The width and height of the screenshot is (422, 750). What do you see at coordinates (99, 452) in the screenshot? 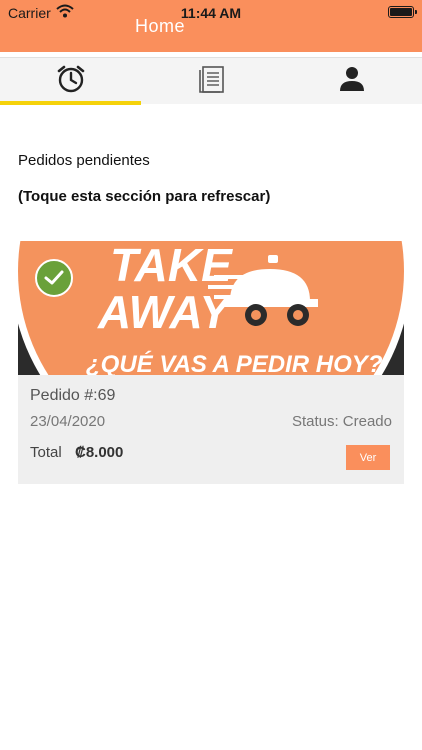
I see `order-total-value: ₡8.000` at bounding box center [99, 452].